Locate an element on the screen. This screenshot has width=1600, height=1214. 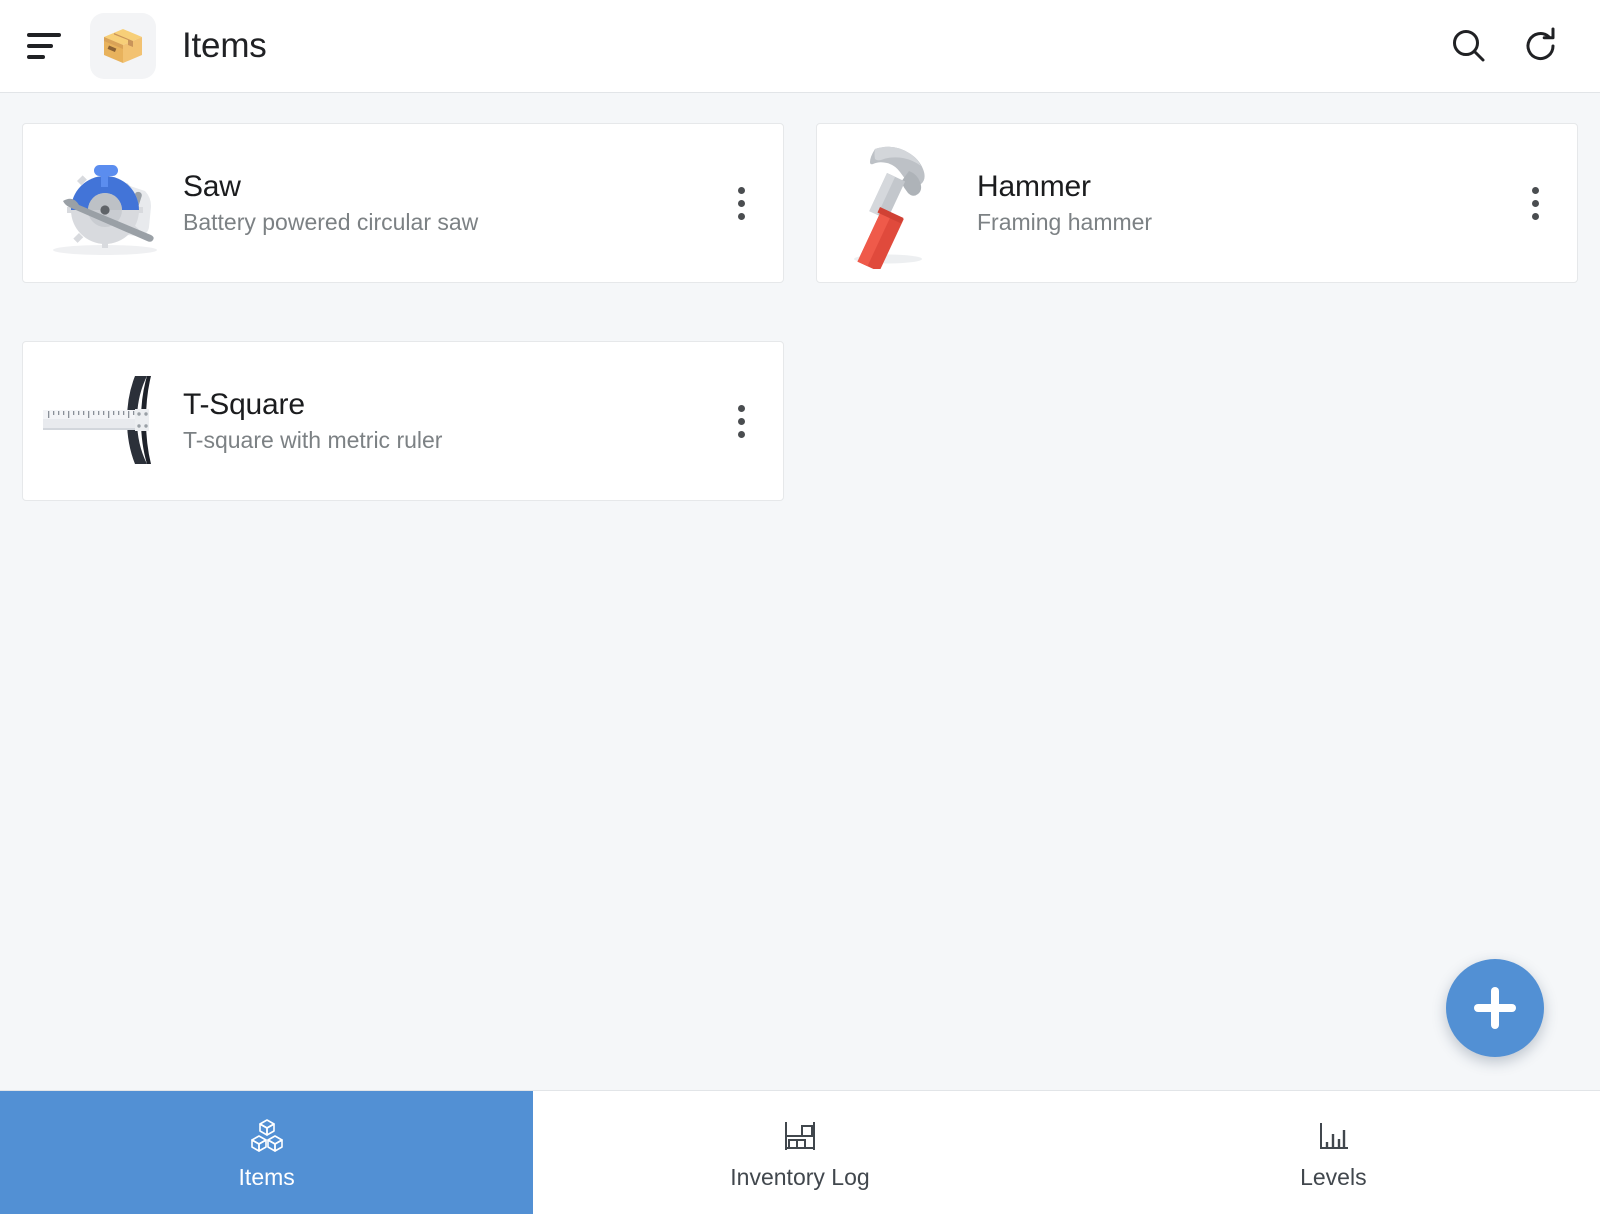
t-square-ruler-icon is located at coordinates (105, 421).